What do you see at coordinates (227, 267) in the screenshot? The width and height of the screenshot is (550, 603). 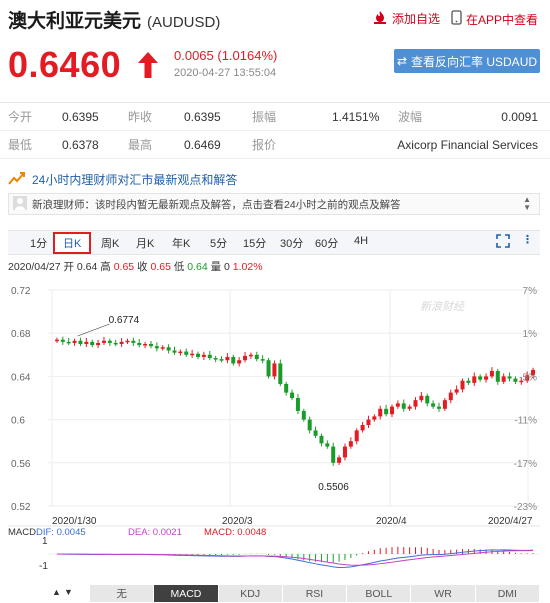 I see `volume-value: 0` at bounding box center [227, 267].